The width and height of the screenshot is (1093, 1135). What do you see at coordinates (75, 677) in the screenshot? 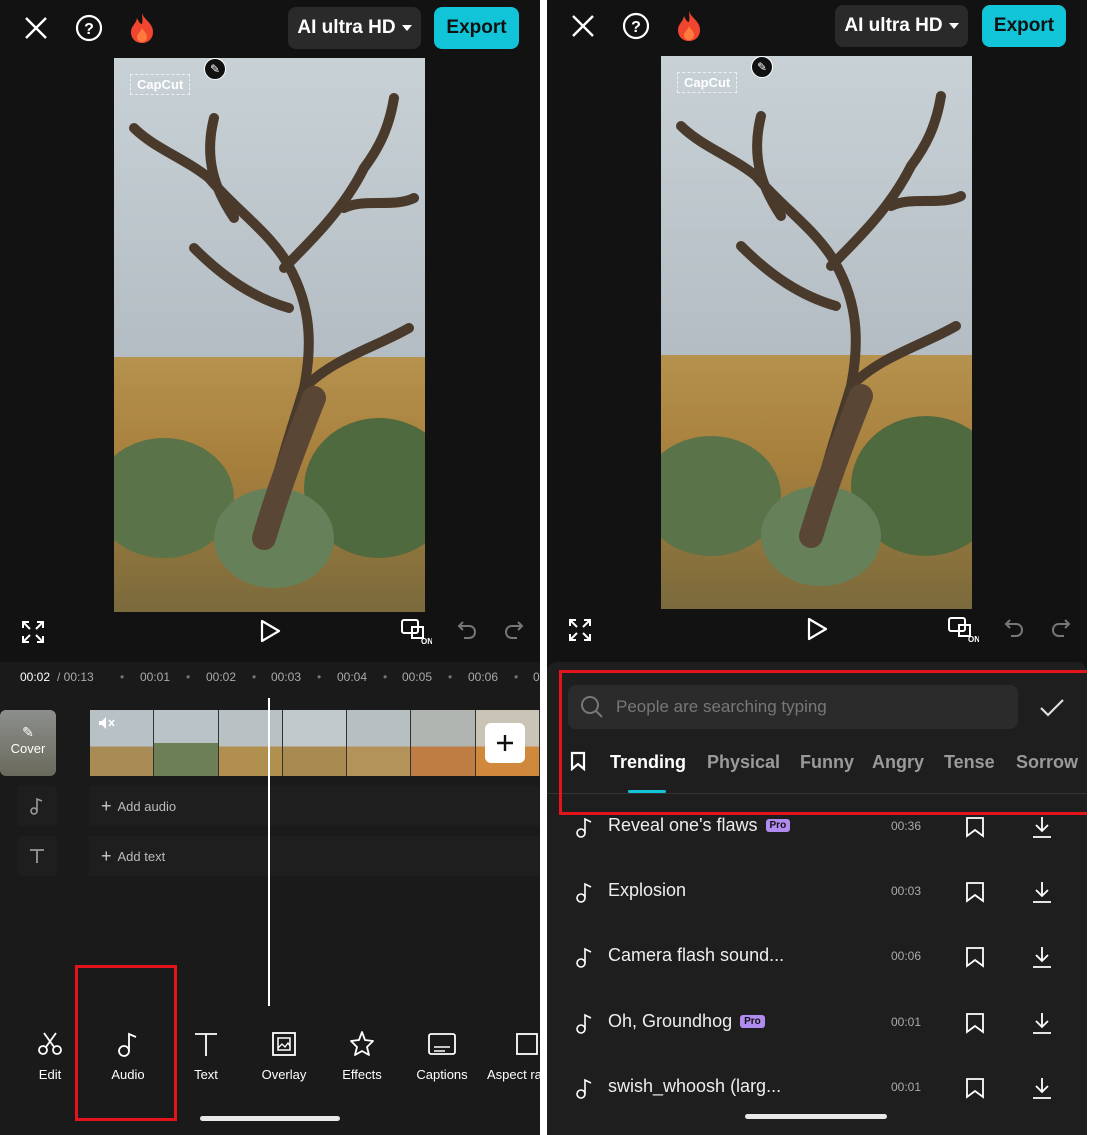
I see `total-time: / 00:13` at bounding box center [75, 677].